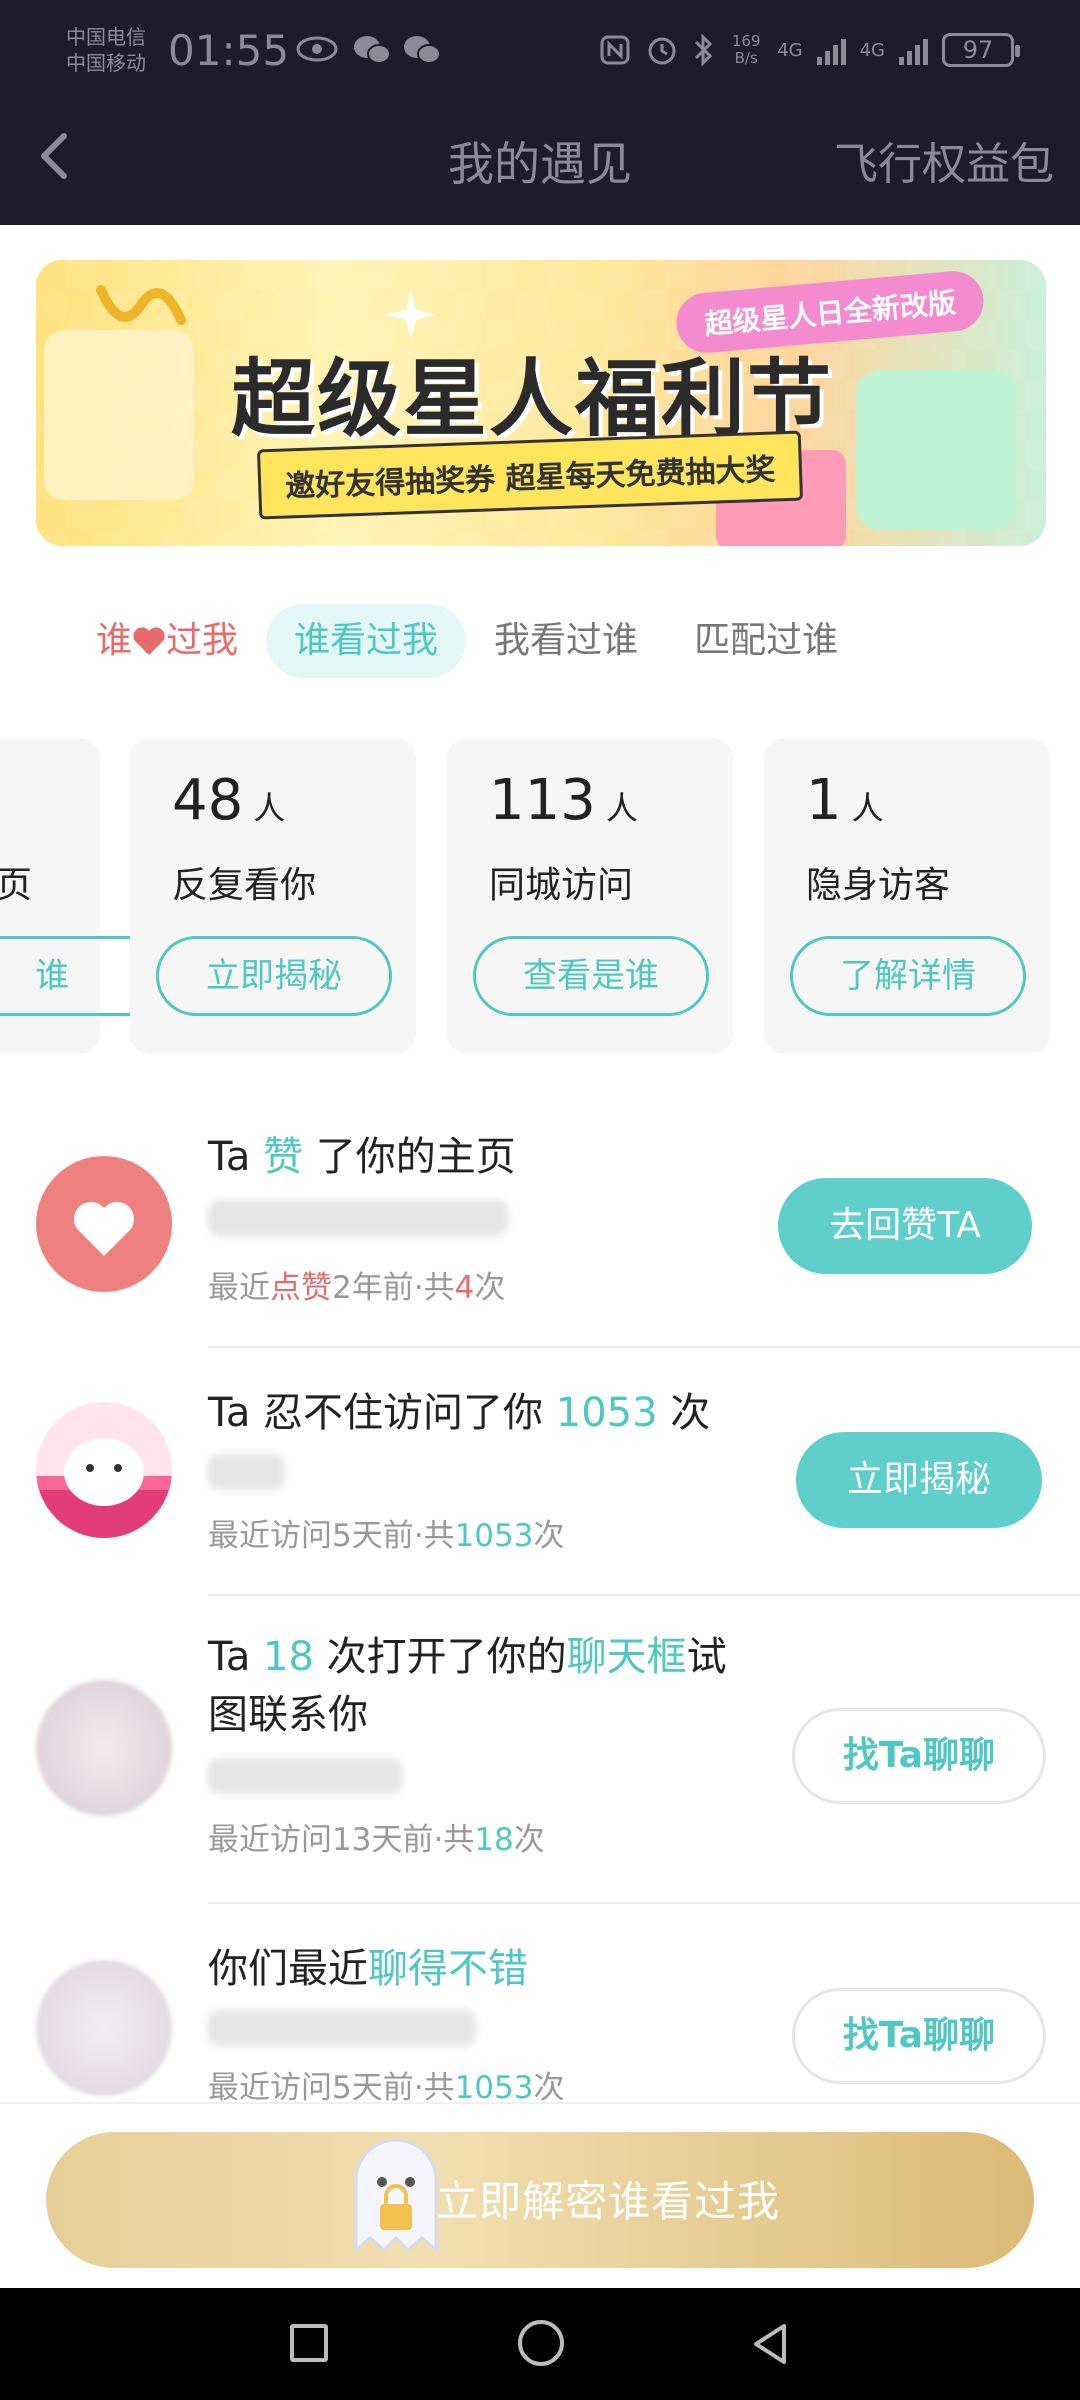  Describe the element at coordinates (372, 50) in the screenshot. I see `wechat-icon` at that location.